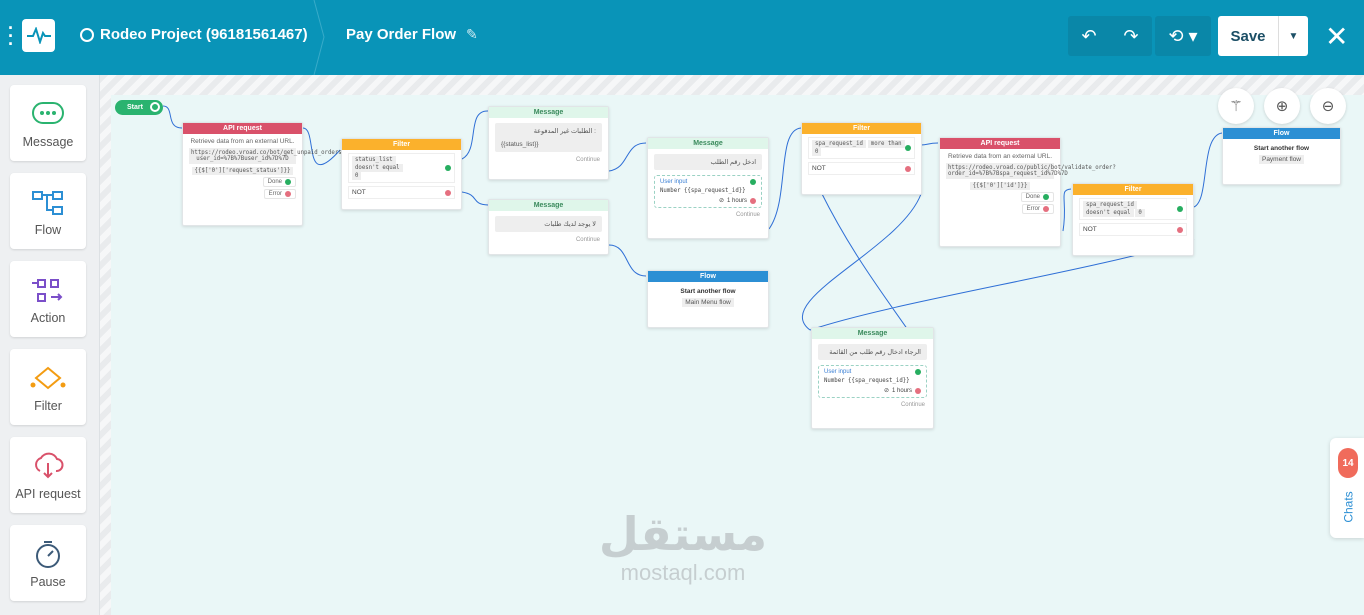 This screenshot has height=615, width=1364. Describe the element at coordinates (1347, 488) in the screenshot. I see `chats-tab: 14 Chats` at that location.